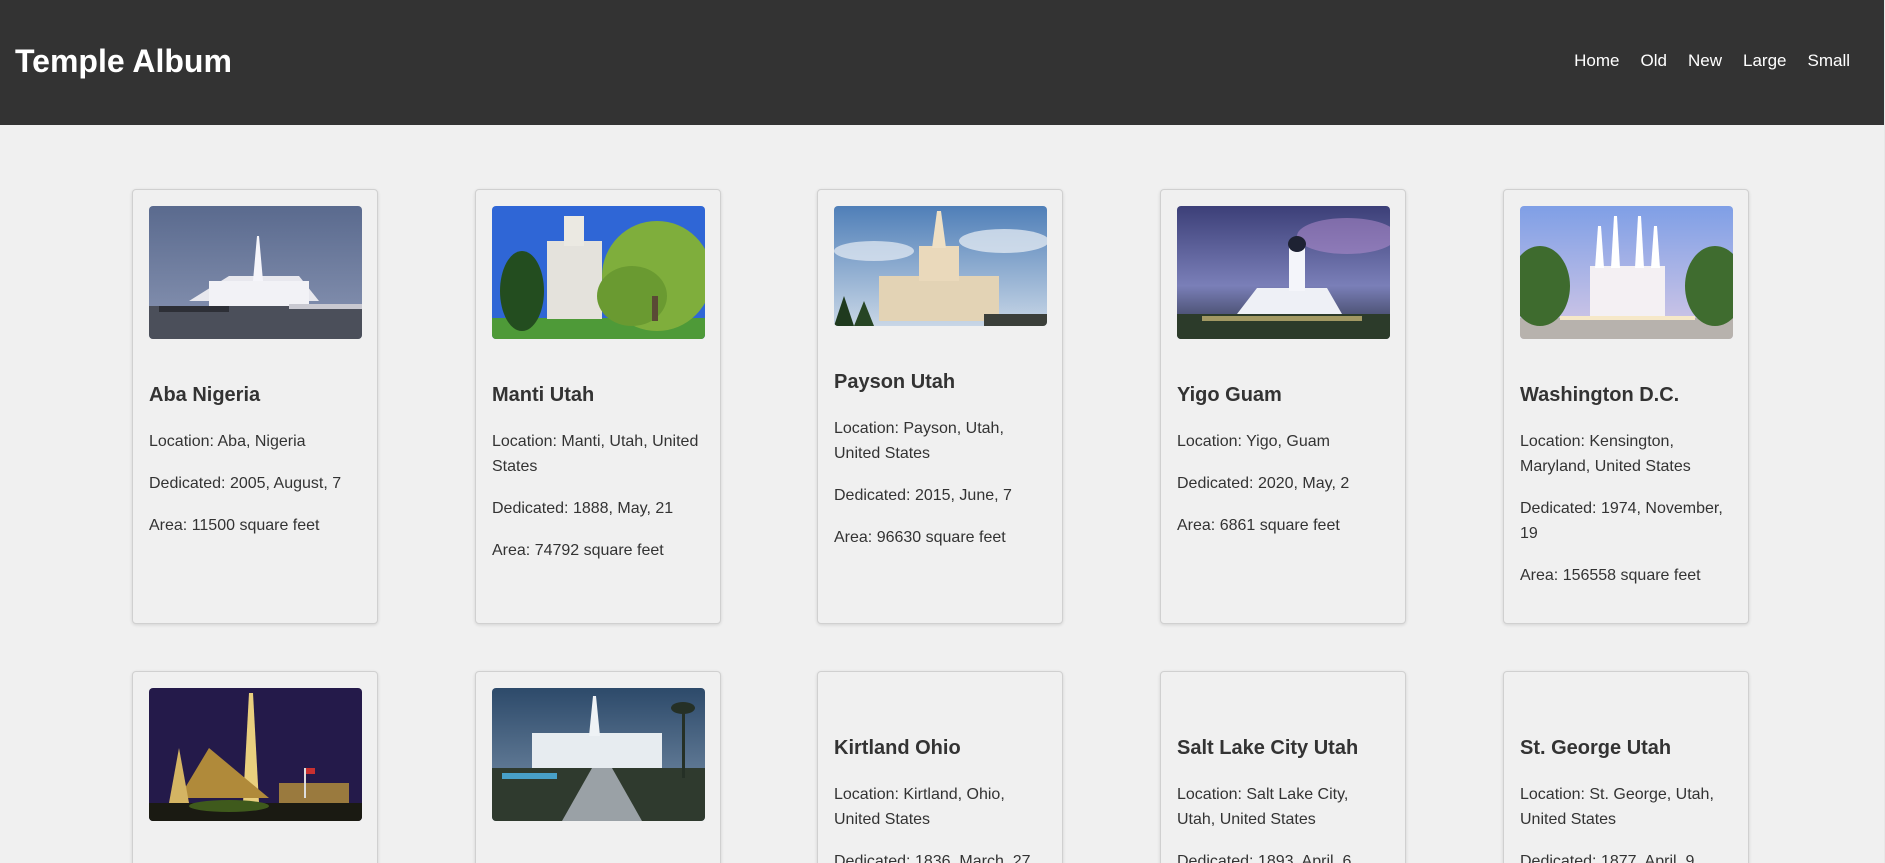 Image resolution: width=1885 pixels, height=863 pixels. Describe the element at coordinates (234, 525) in the screenshot. I see `temple-area: Area: 11500 square feet` at that location.